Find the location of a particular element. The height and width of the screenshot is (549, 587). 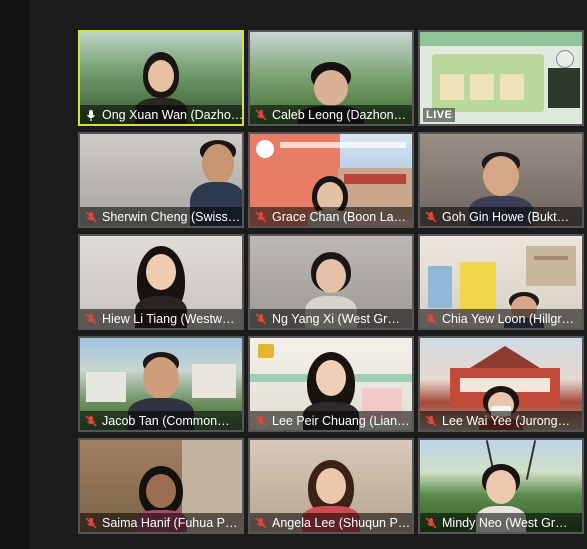

microphone-icon is located at coordinates (91, 115).